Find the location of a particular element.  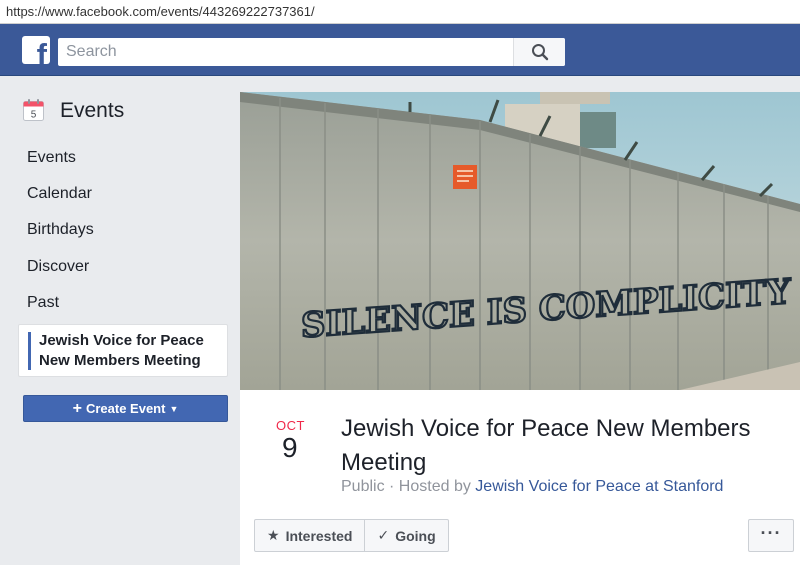

going-label: Going is located at coordinates (415, 535).